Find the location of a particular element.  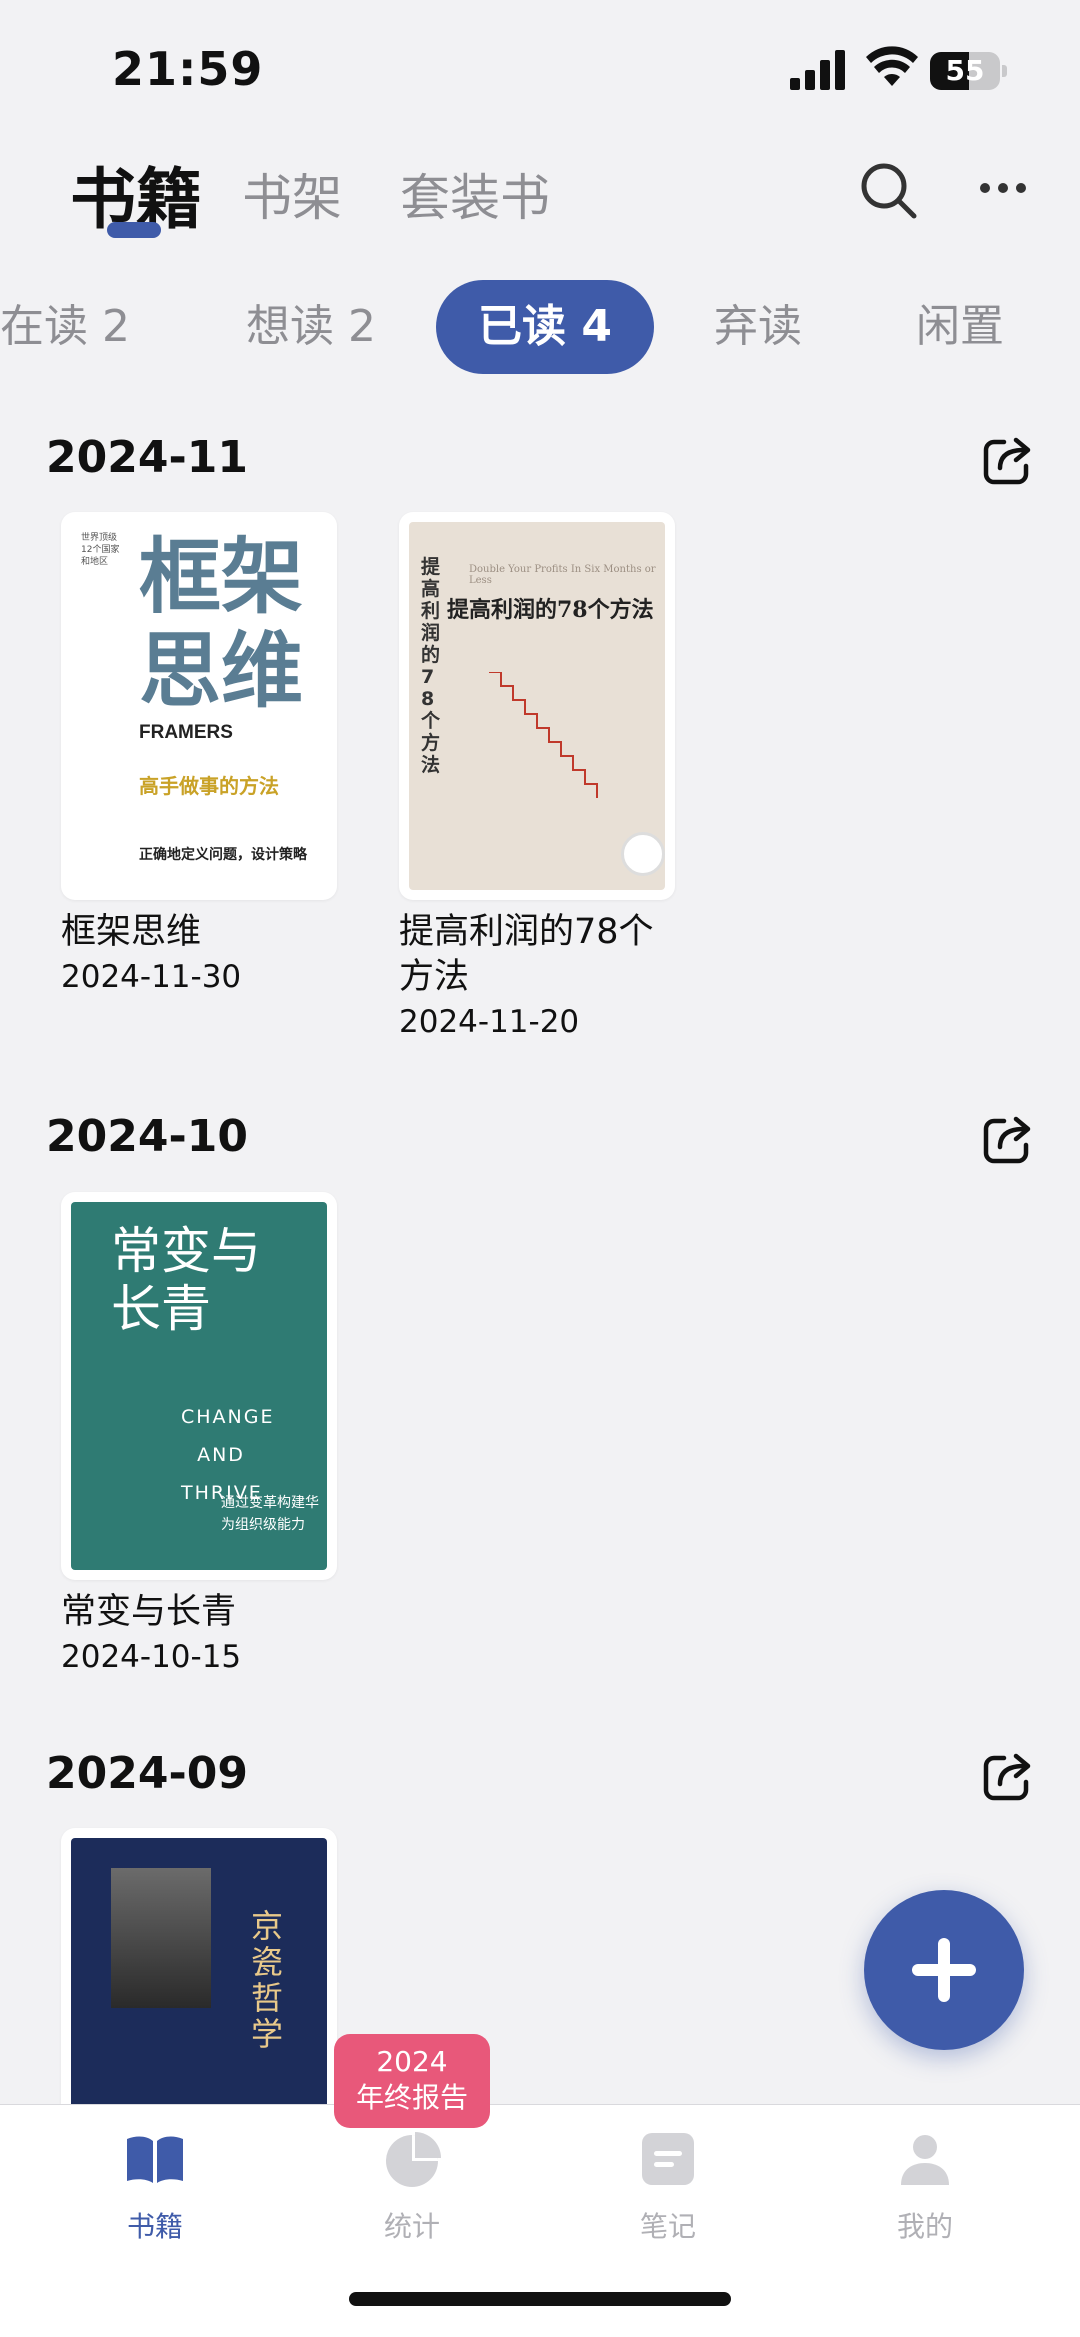

report-label: 年终报告 is located at coordinates (411, 2097).